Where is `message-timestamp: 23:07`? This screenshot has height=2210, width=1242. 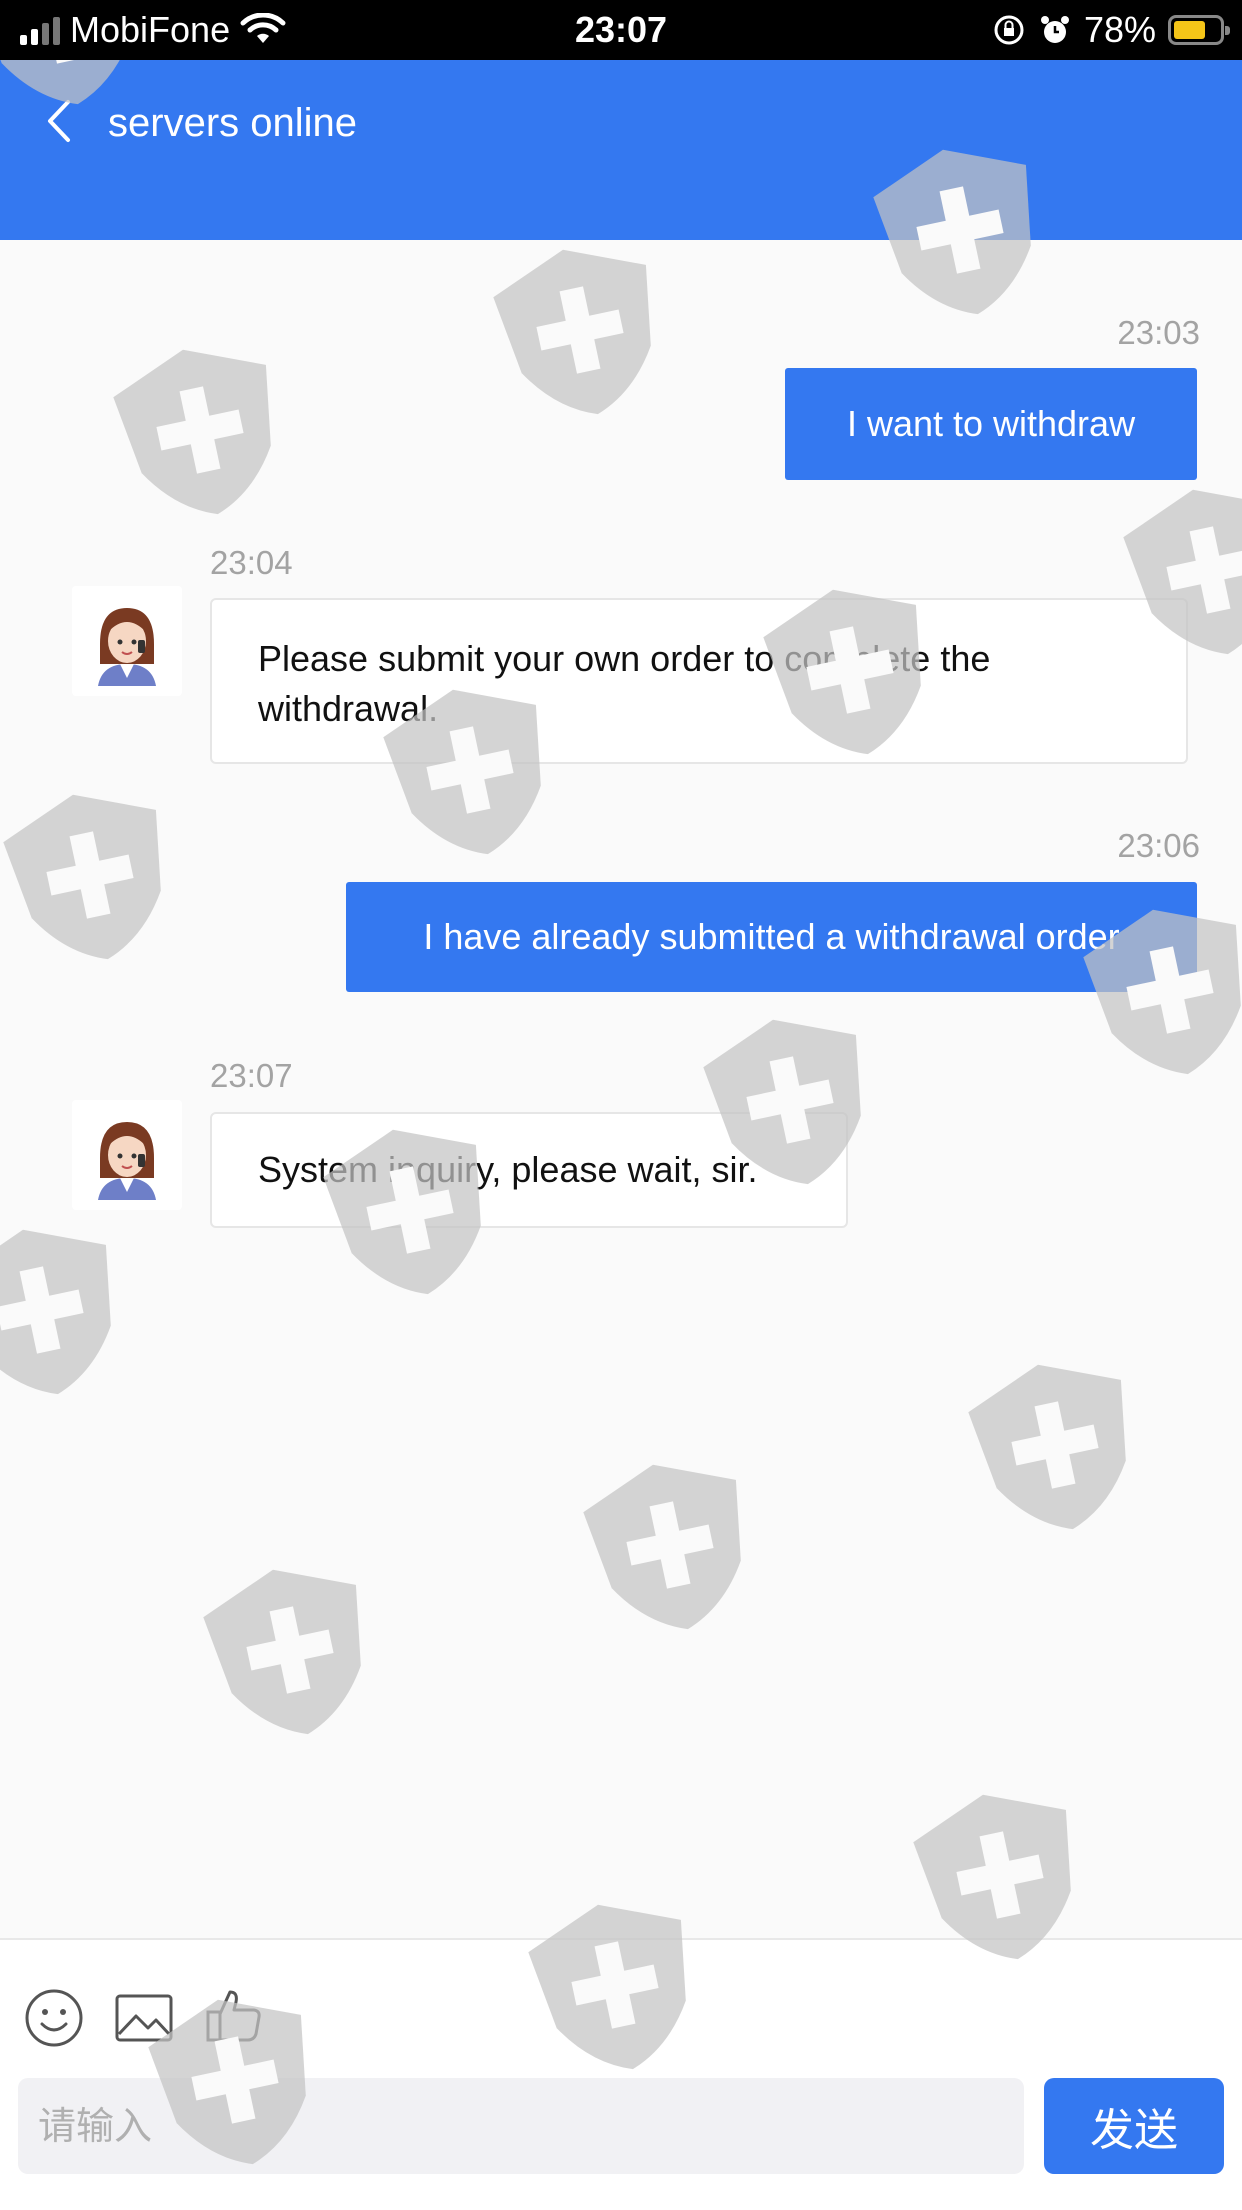 message-timestamp: 23:07 is located at coordinates (251, 1075).